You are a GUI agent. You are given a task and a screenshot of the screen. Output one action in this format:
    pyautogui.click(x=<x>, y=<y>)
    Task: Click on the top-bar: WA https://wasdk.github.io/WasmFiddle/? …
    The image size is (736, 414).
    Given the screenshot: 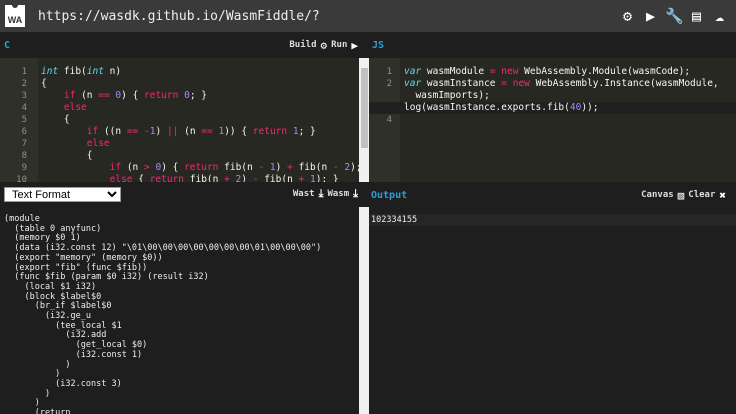 What is the action you would take?
    pyautogui.click(x=368, y=16)
    